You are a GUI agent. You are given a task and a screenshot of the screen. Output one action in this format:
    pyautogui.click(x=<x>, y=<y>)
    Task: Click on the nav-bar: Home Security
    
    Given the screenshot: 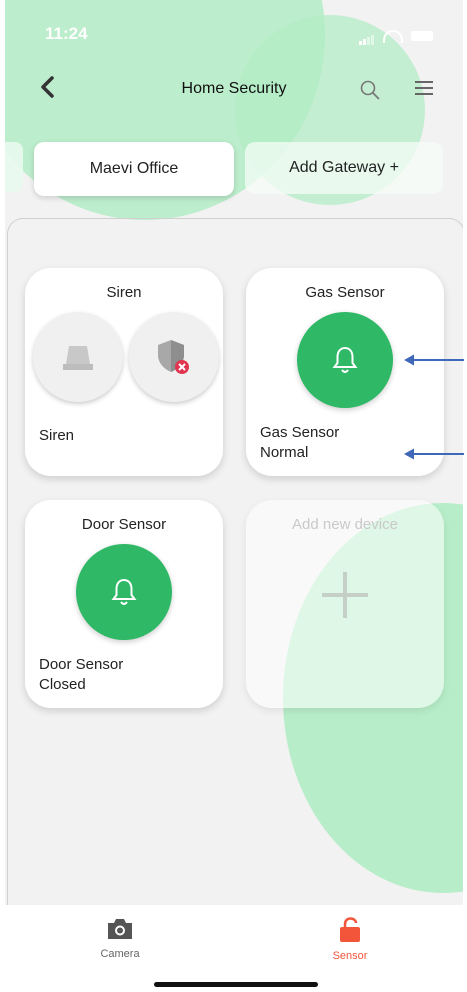 What is the action you would take?
    pyautogui.click(x=234, y=90)
    